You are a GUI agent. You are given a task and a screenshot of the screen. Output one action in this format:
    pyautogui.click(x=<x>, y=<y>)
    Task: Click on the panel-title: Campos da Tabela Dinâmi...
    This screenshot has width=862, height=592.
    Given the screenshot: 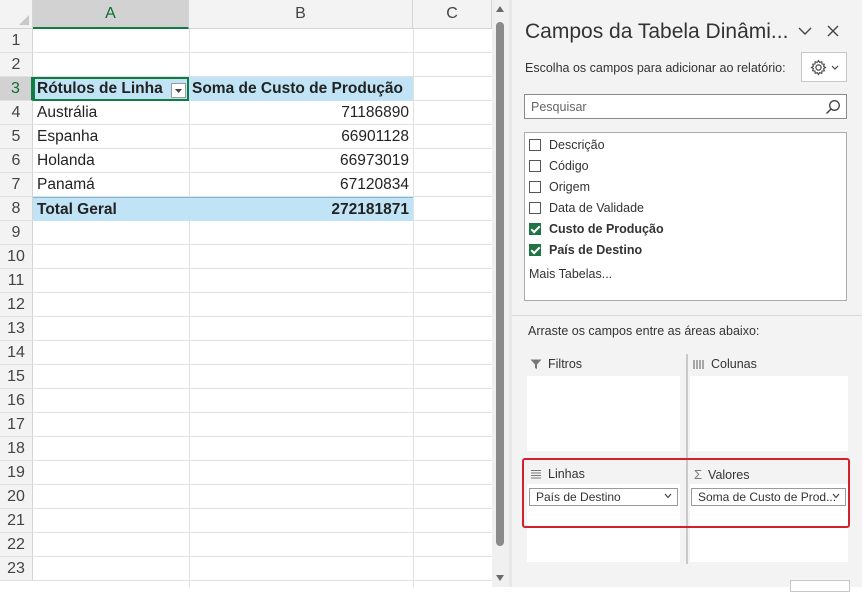 What is the action you would take?
    pyautogui.click(x=657, y=31)
    